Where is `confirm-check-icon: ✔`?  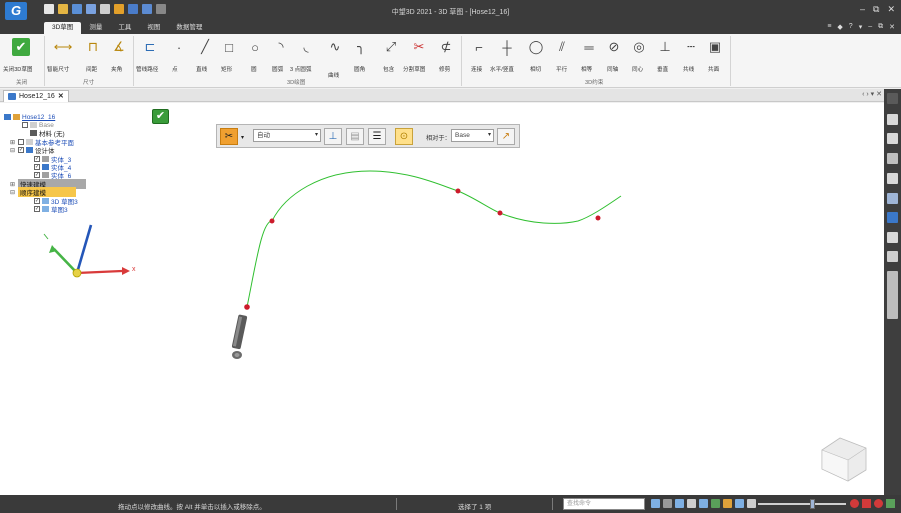 confirm-check-icon: ✔ is located at coordinates (160, 116).